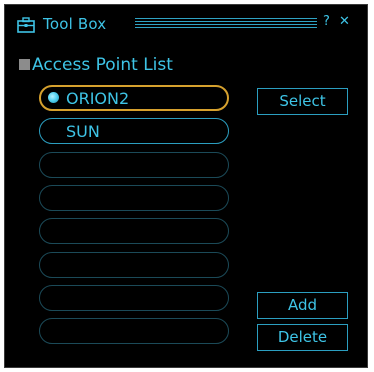 This screenshot has width=374, height=372. What do you see at coordinates (326, 21) in the screenshot?
I see `help-icon: ?` at bounding box center [326, 21].